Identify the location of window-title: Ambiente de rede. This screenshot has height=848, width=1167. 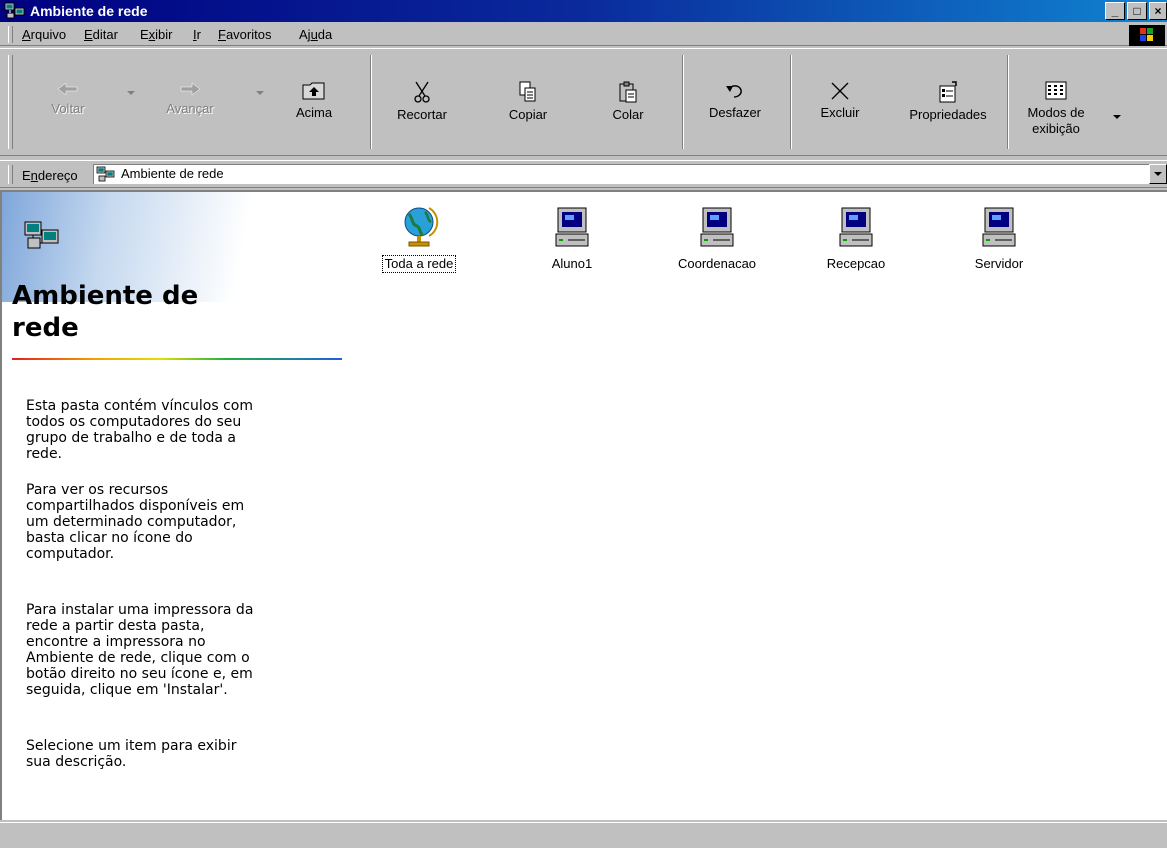
(89, 11).